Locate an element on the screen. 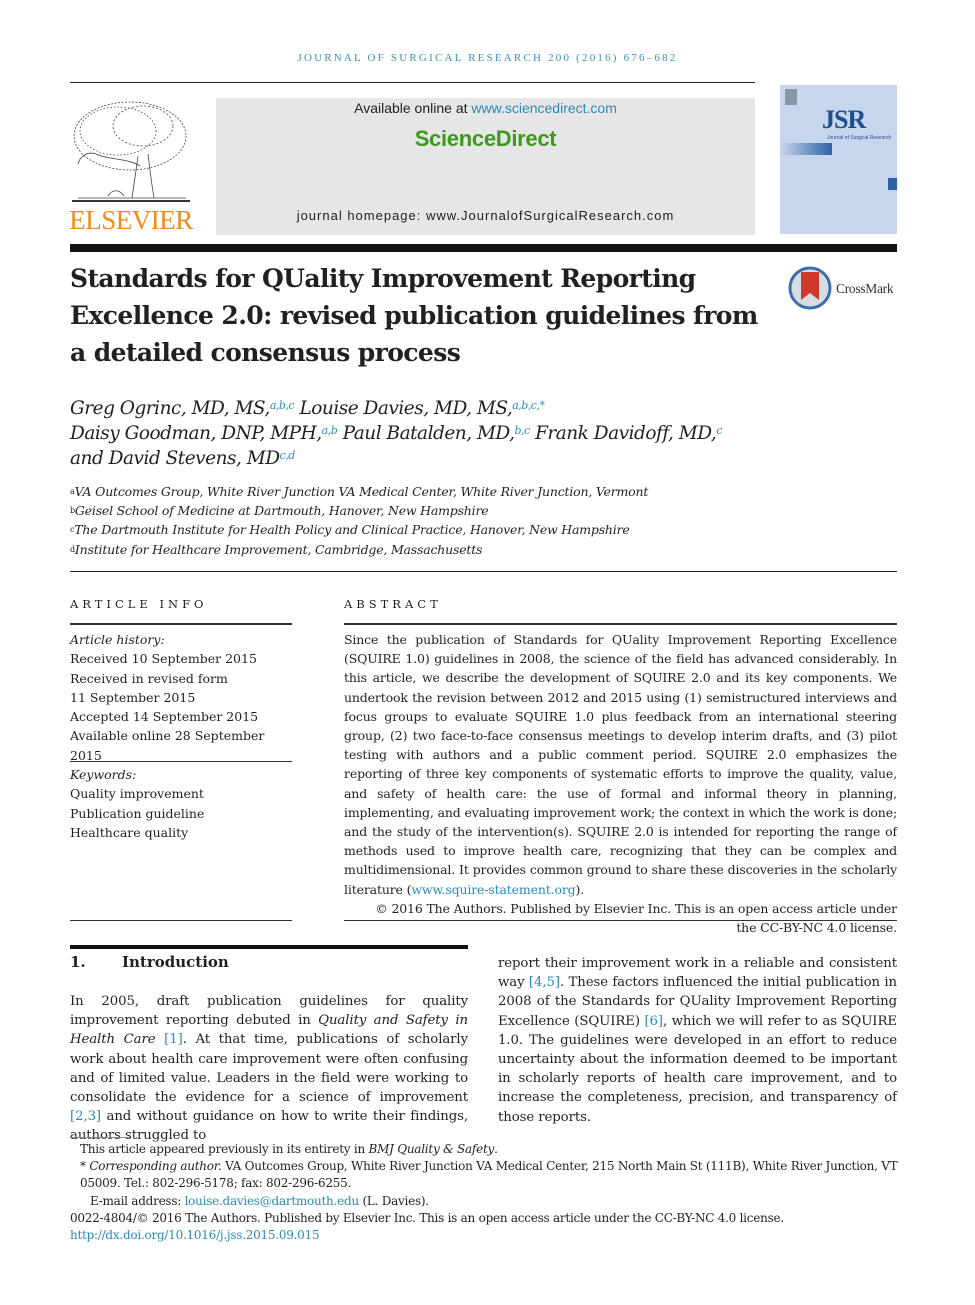 This screenshot has height=1305, width=975. section-number: 1. is located at coordinates (78, 962).